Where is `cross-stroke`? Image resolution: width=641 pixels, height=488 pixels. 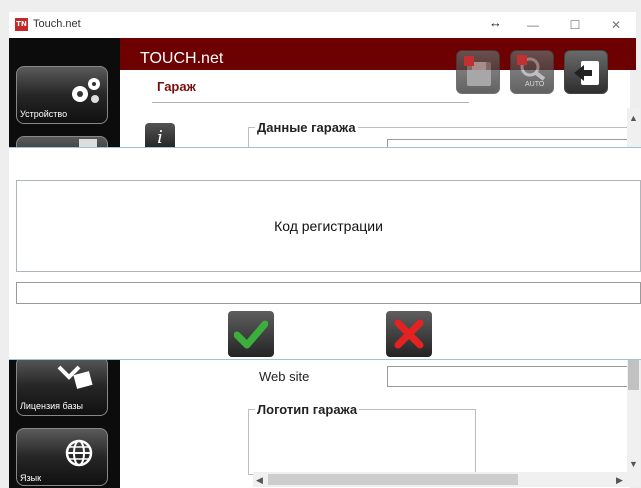 cross-stroke is located at coordinates (409, 334).